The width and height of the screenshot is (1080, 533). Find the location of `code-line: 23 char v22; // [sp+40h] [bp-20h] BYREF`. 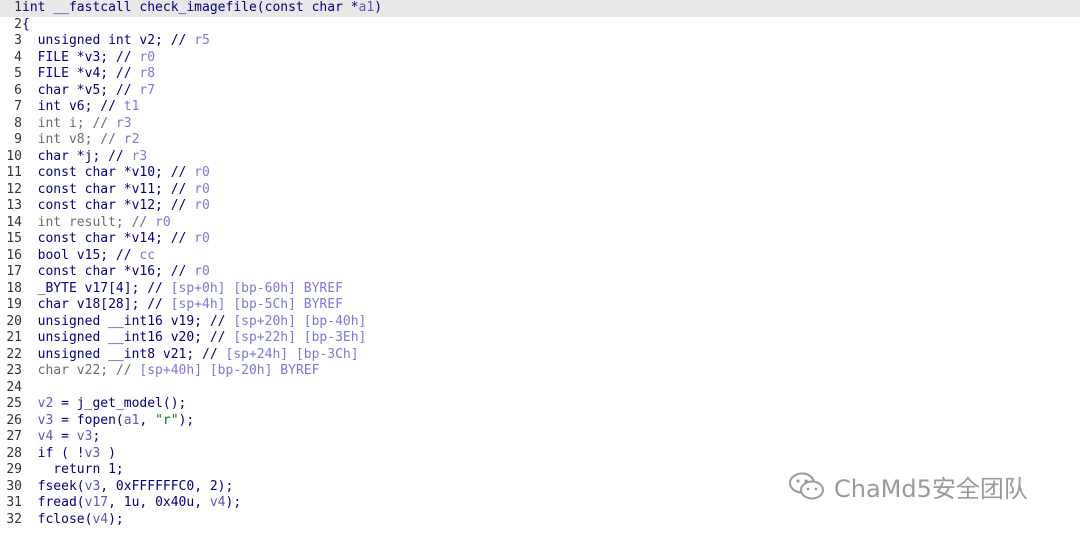

code-line: 23 char v22; // [sp+40h] [bp-20h] BYREF is located at coordinates (540, 371).